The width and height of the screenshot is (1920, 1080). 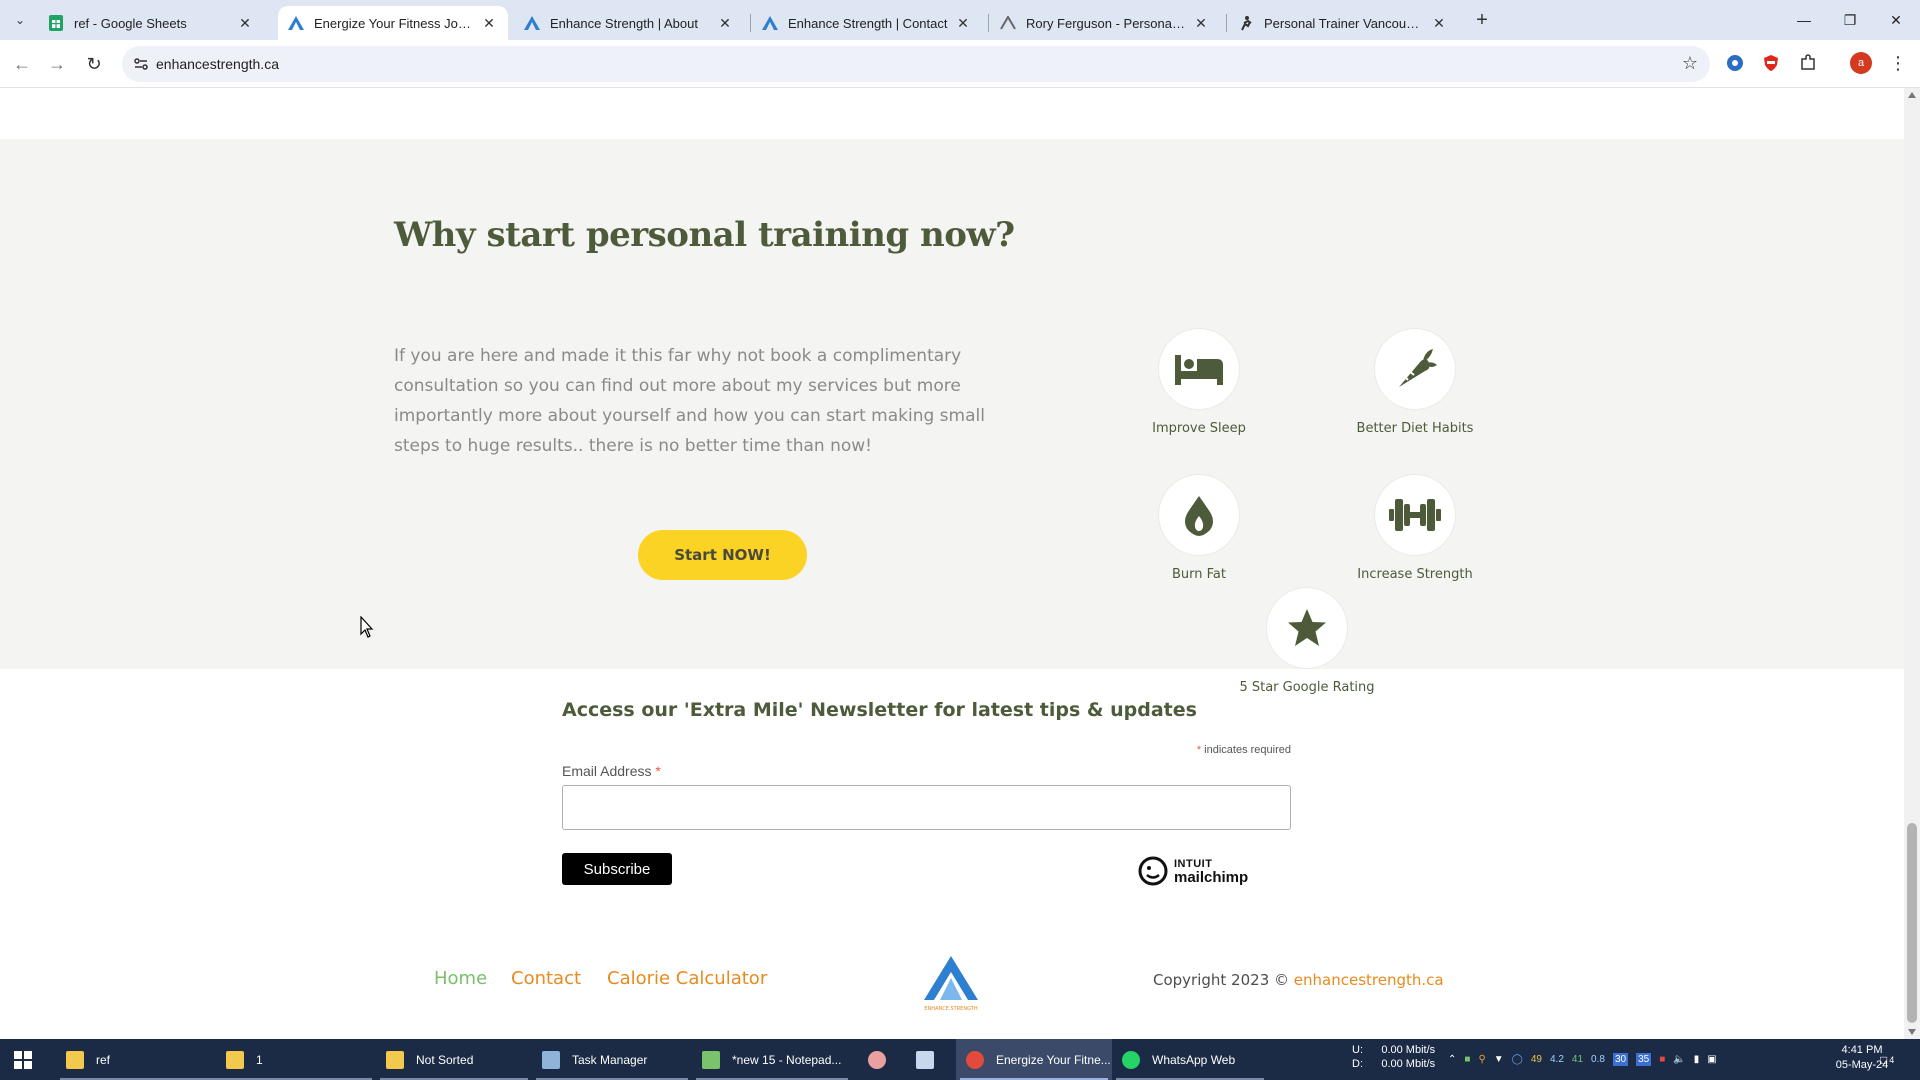 I want to click on tab-trainer-vancouver: Personal Trainer Vancouver | We ✕, so click(x=1343, y=23).